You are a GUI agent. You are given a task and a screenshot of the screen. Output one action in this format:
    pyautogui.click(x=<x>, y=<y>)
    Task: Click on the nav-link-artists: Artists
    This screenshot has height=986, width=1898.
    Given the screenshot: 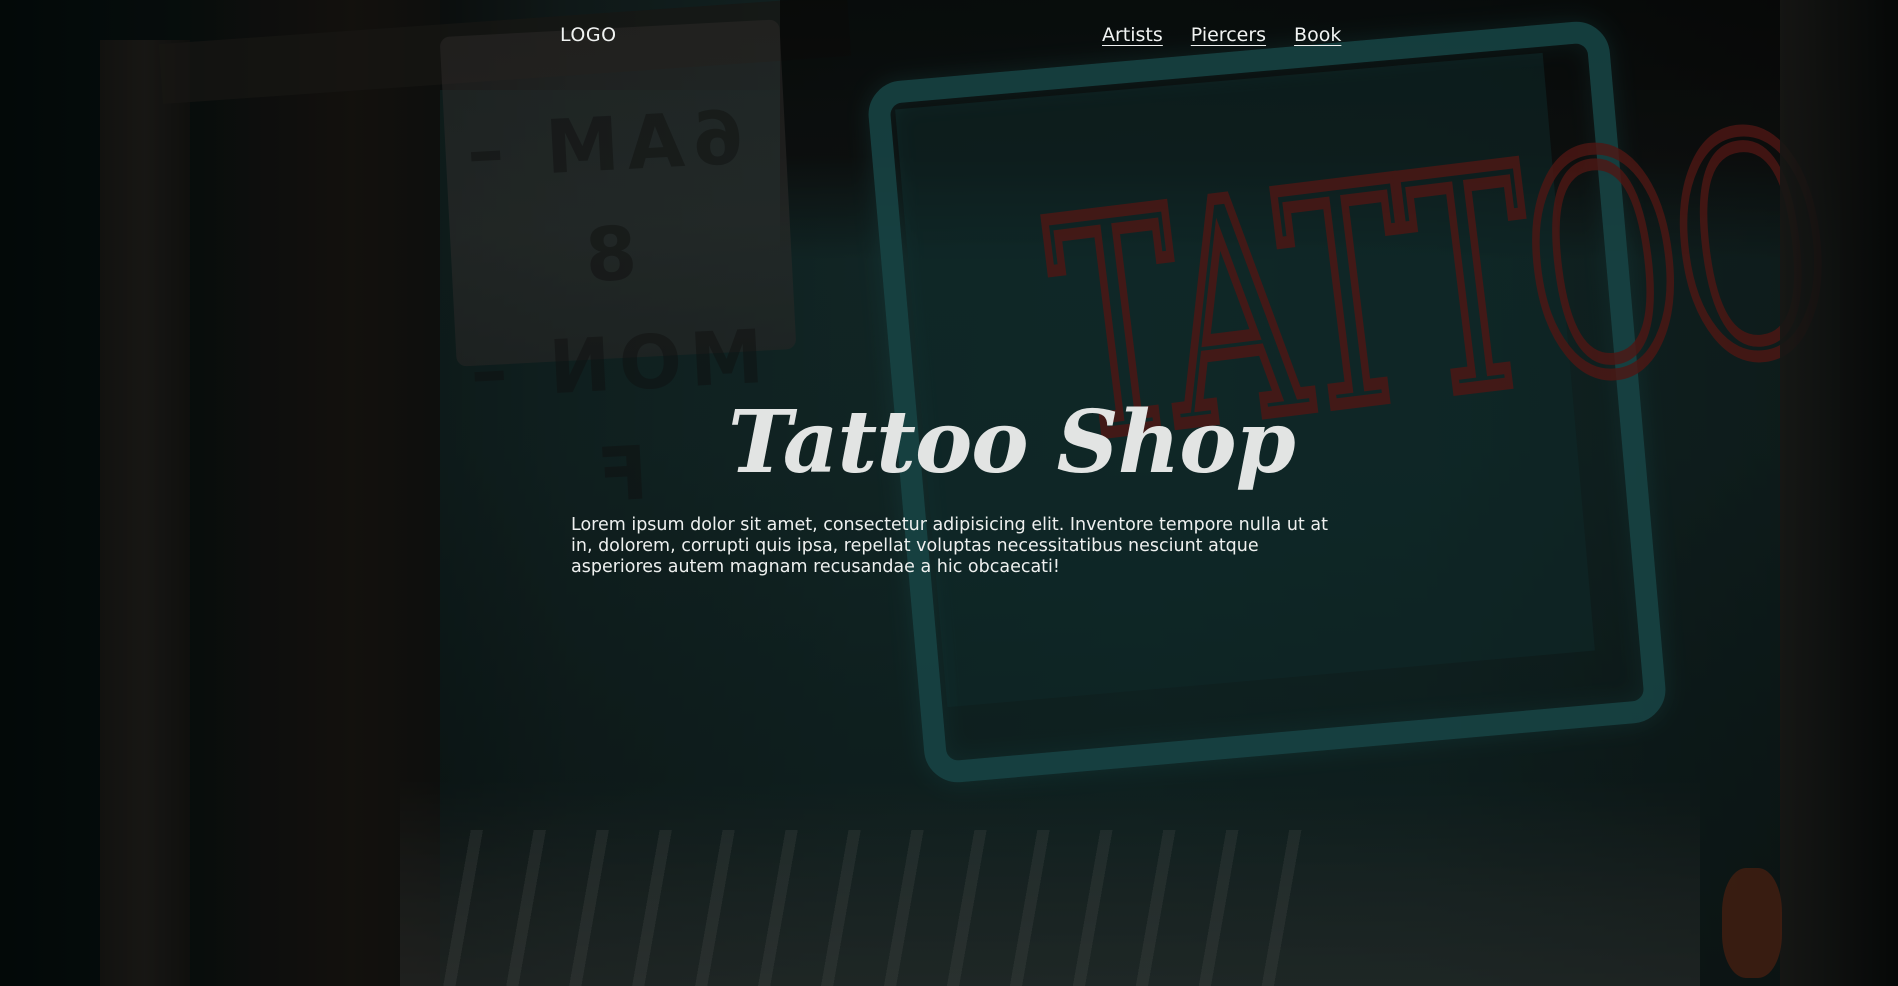 What is the action you would take?
    pyautogui.click(x=1132, y=35)
    